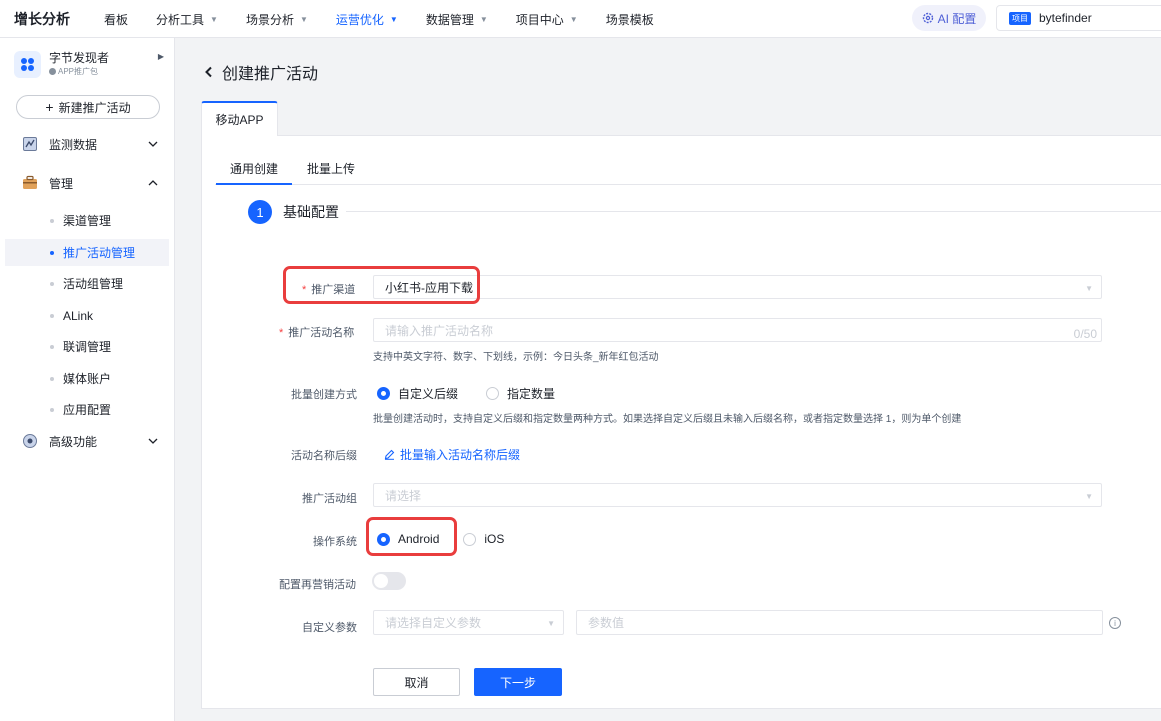 This screenshot has width=1161, height=721. I want to click on campaign-group-label: 推广活动组, so click(329, 499).